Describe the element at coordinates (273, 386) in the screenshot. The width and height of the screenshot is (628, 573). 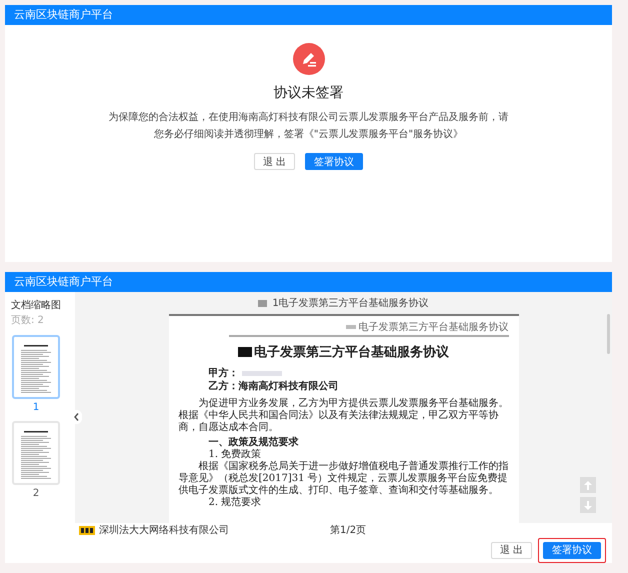
I see `party-b-label: 乙方：海南高灯科技有限公司` at that location.